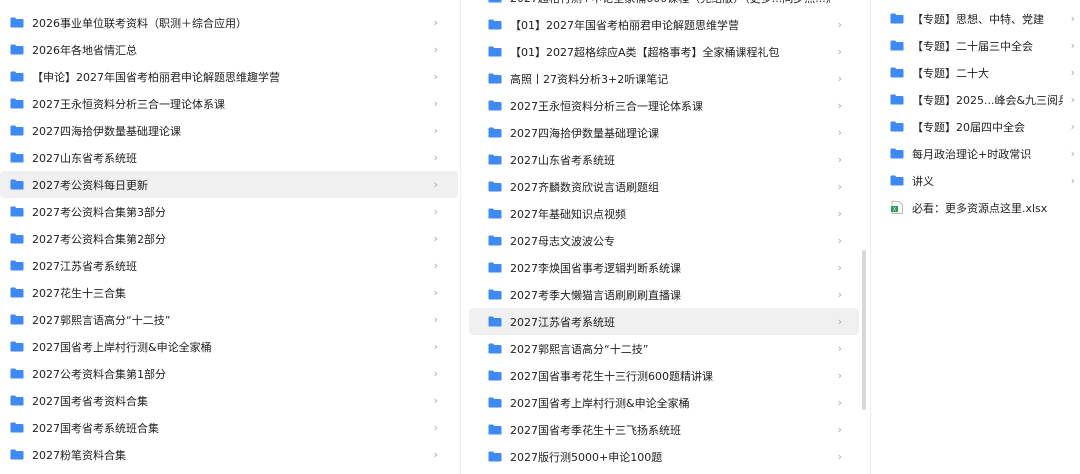 This screenshot has width=1080, height=474. I want to click on folder-item: 2027考季大懒猫言语刷刷刷直播课 ›, so click(664, 294).